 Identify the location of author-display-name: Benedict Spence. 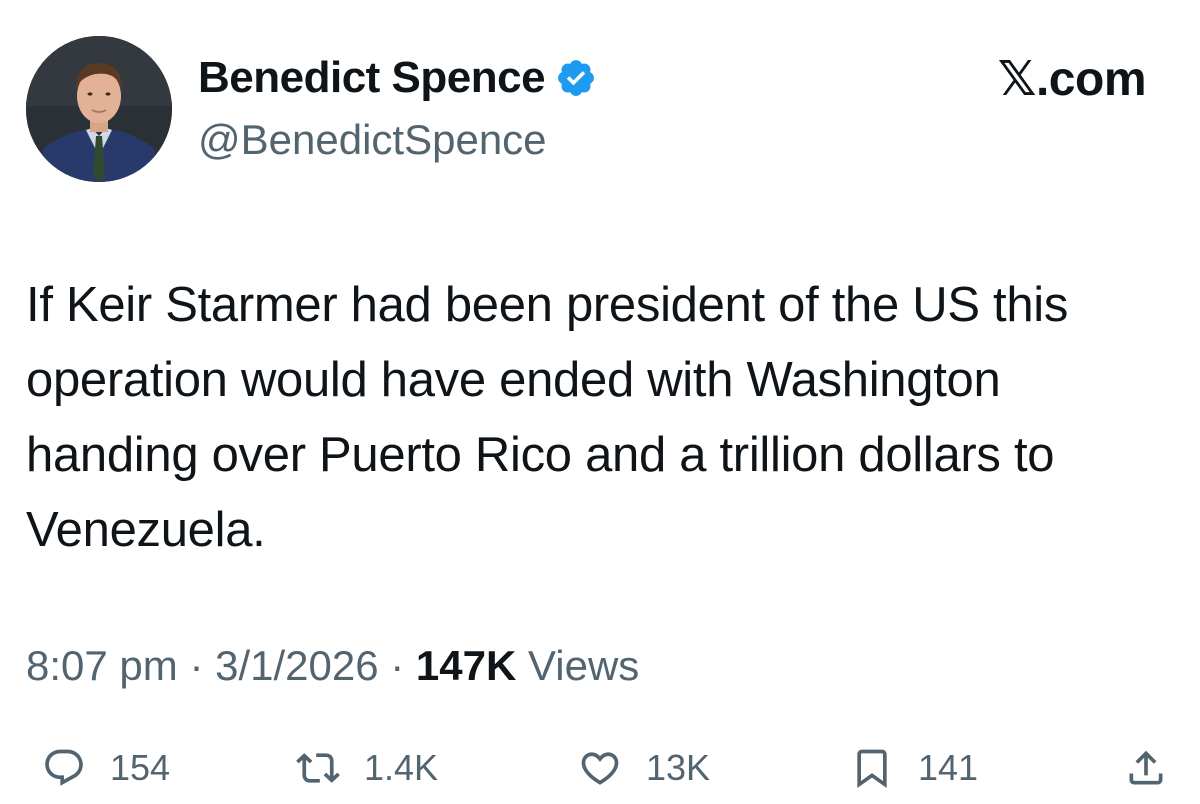
(372, 78).